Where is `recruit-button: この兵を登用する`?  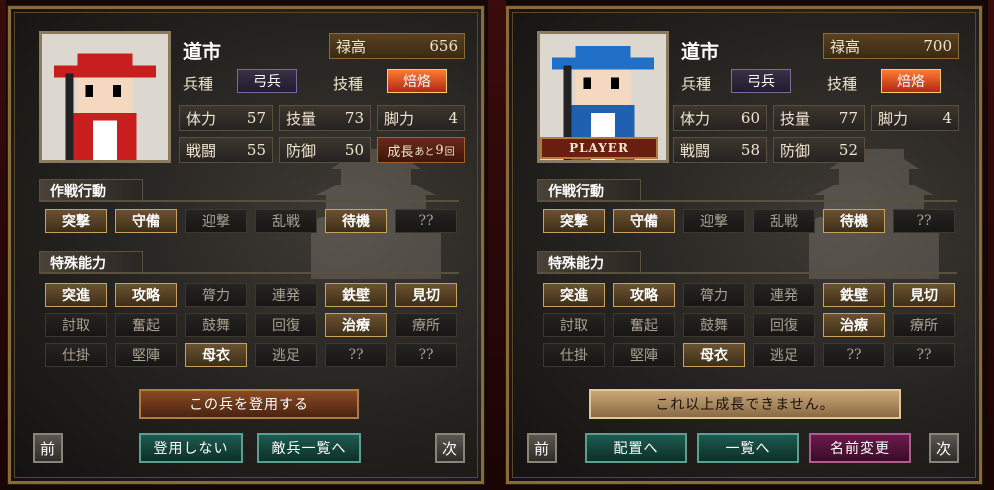
recruit-button: この兵を登用する is located at coordinates (249, 404).